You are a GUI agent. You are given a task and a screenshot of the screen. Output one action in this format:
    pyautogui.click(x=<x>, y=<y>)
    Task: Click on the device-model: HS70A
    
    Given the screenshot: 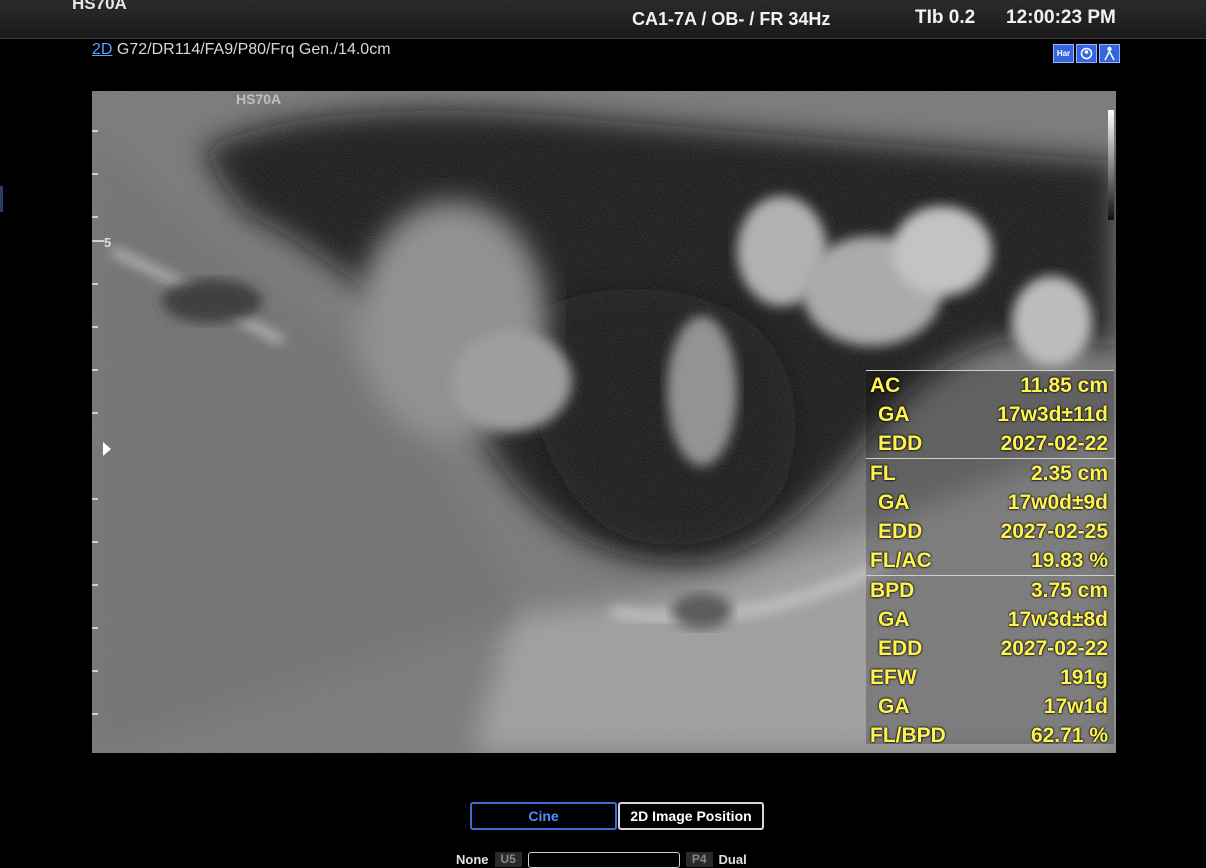 What is the action you would take?
    pyautogui.click(x=99, y=6)
    